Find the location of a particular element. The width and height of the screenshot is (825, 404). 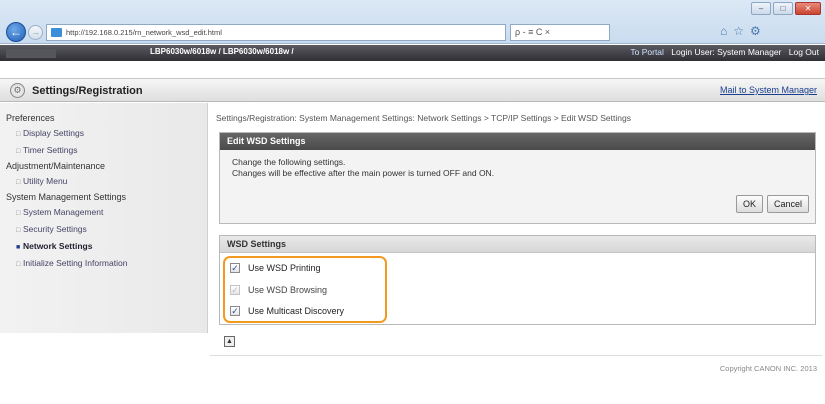

minimize-button: – is located at coordinates (761, 8).